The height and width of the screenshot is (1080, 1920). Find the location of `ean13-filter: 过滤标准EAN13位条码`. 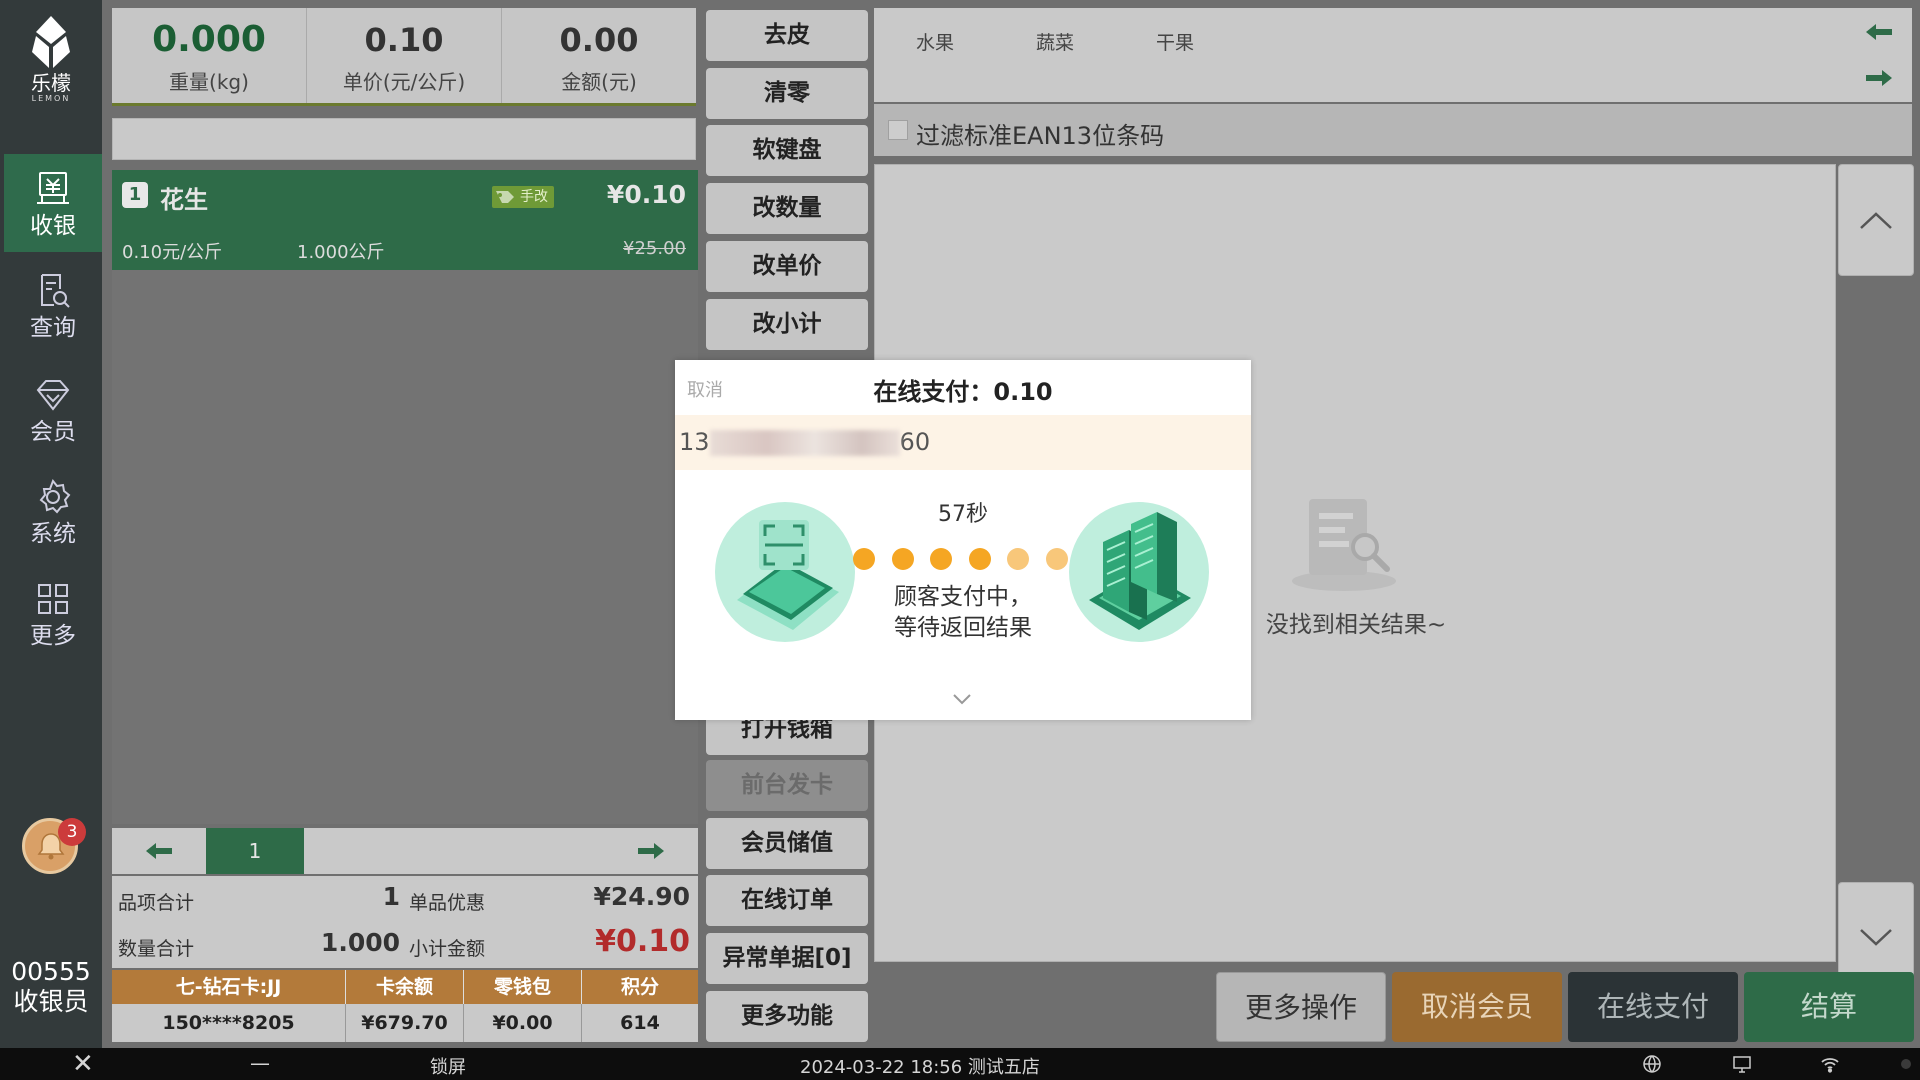

ean13-filter: 过滤标准EAN13位条码 is located at coordinates (1393, 130).